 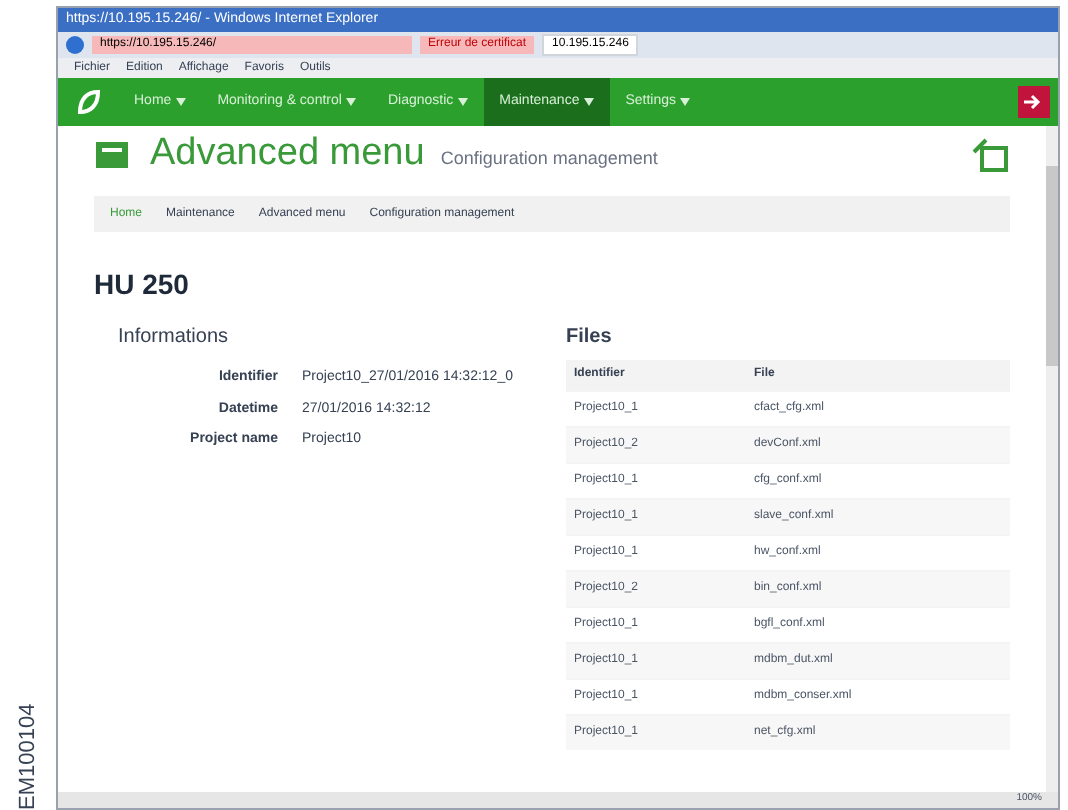 What do you see at coordinates (88, 102) in the screenshot?
I see `logo-icon` at bounding box center [88, 102].